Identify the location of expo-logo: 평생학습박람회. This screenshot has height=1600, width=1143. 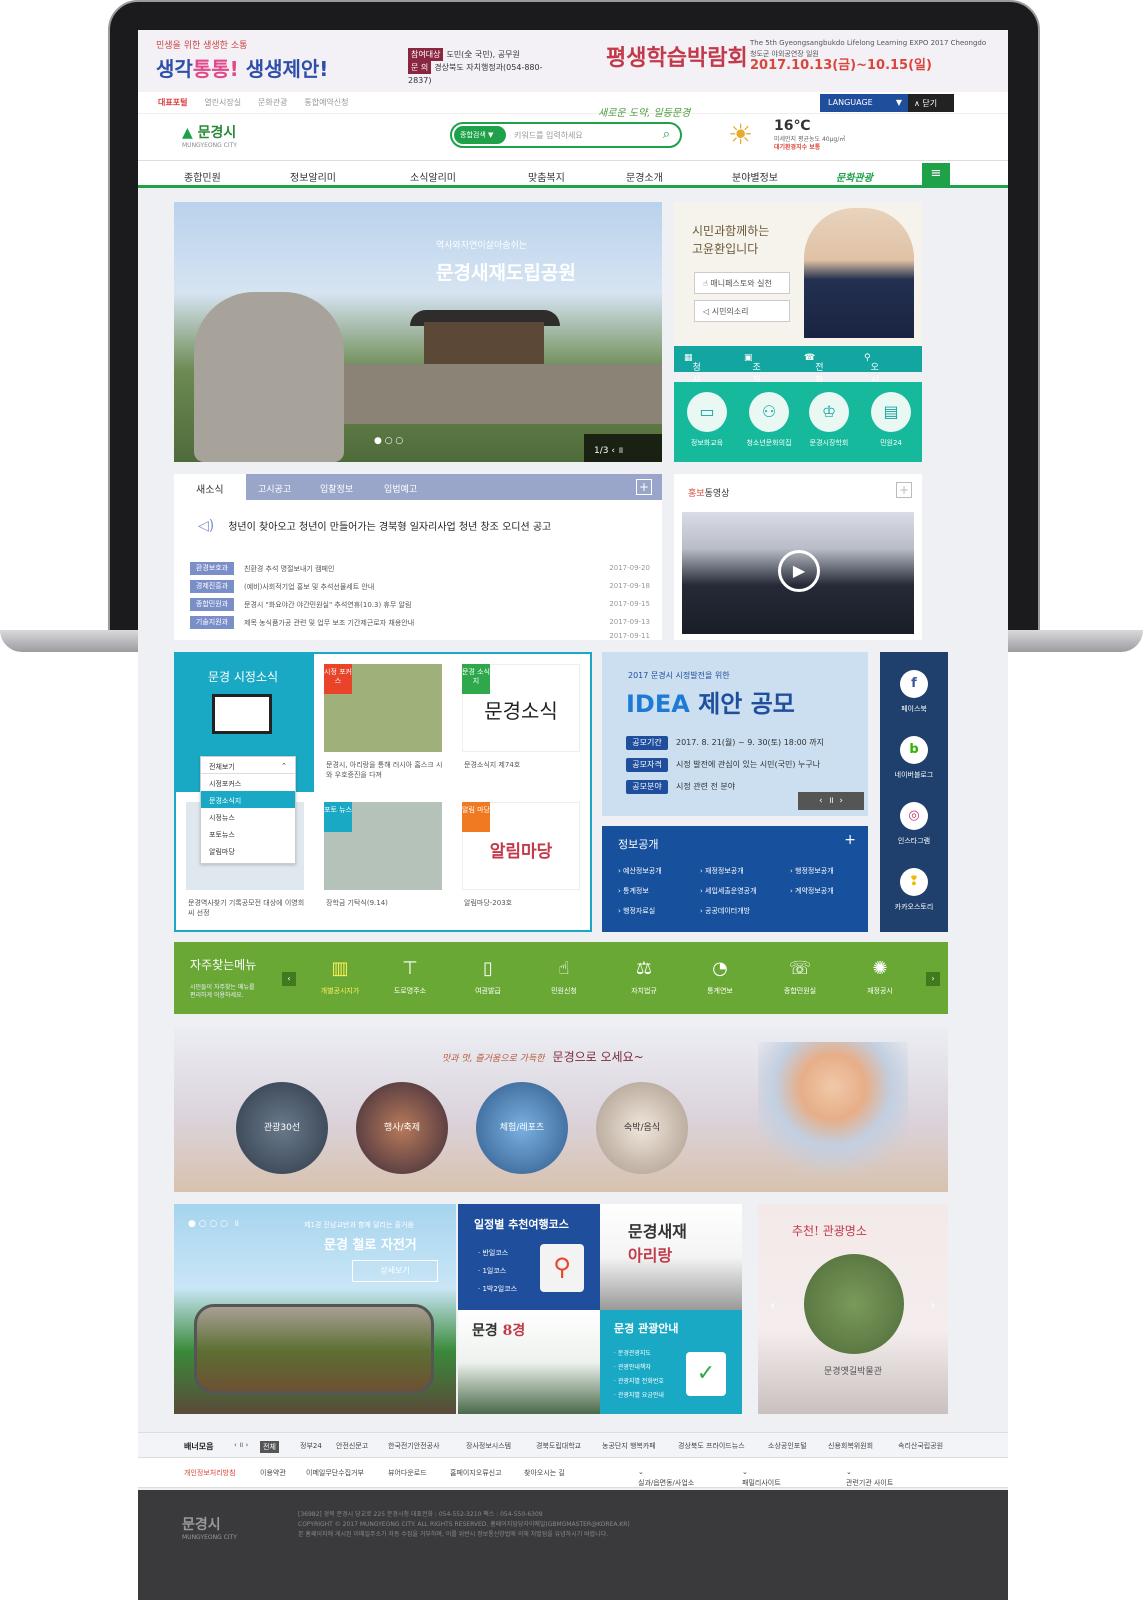
(677, 56).